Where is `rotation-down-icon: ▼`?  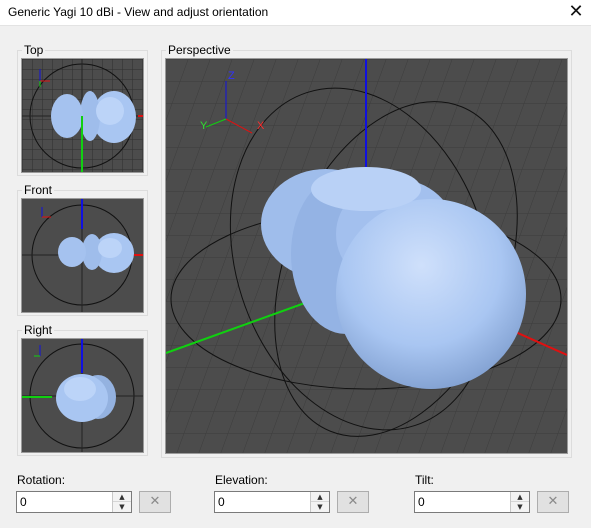
rotation-down-icon: ▼ is located at coordinates (122, 507).